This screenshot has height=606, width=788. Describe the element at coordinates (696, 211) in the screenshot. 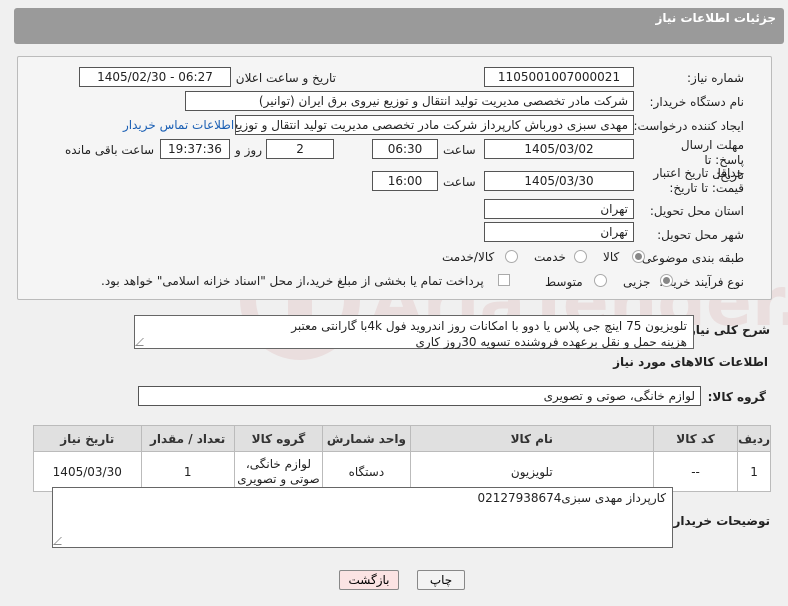

I see `province-label: استان محل تحویل:` at that location.